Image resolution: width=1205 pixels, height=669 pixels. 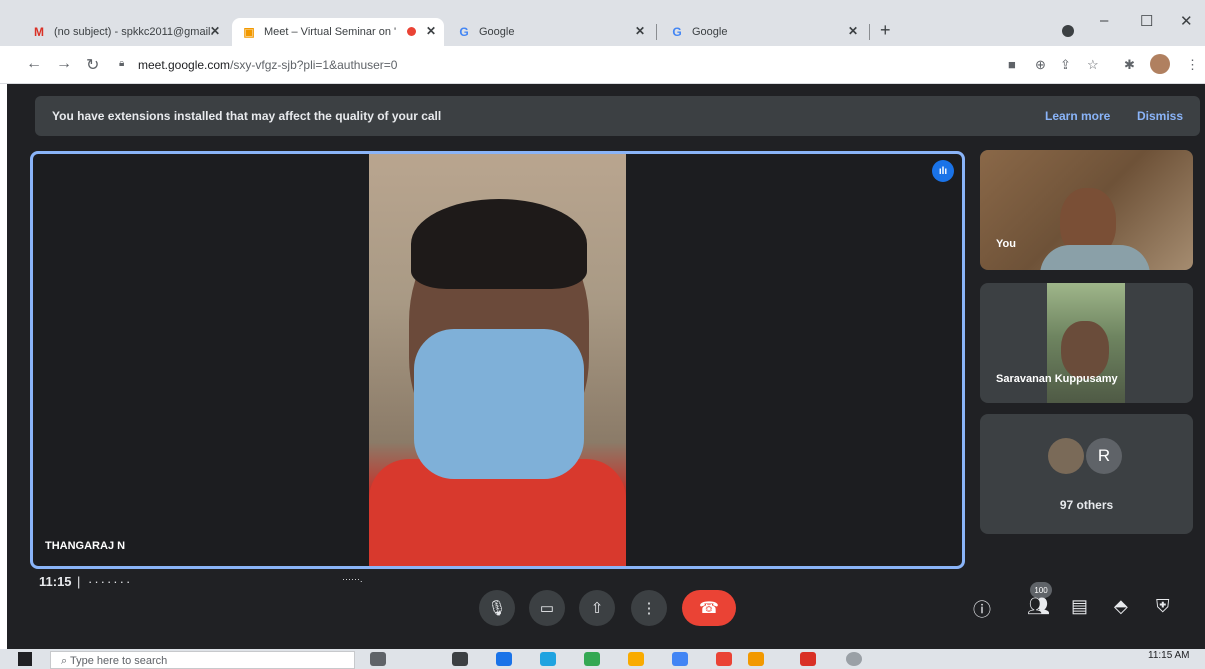 I want to click on tab-meet: ▣ Meet – Virtual Seminar on 'U ✕, so click(x=338, y=32).